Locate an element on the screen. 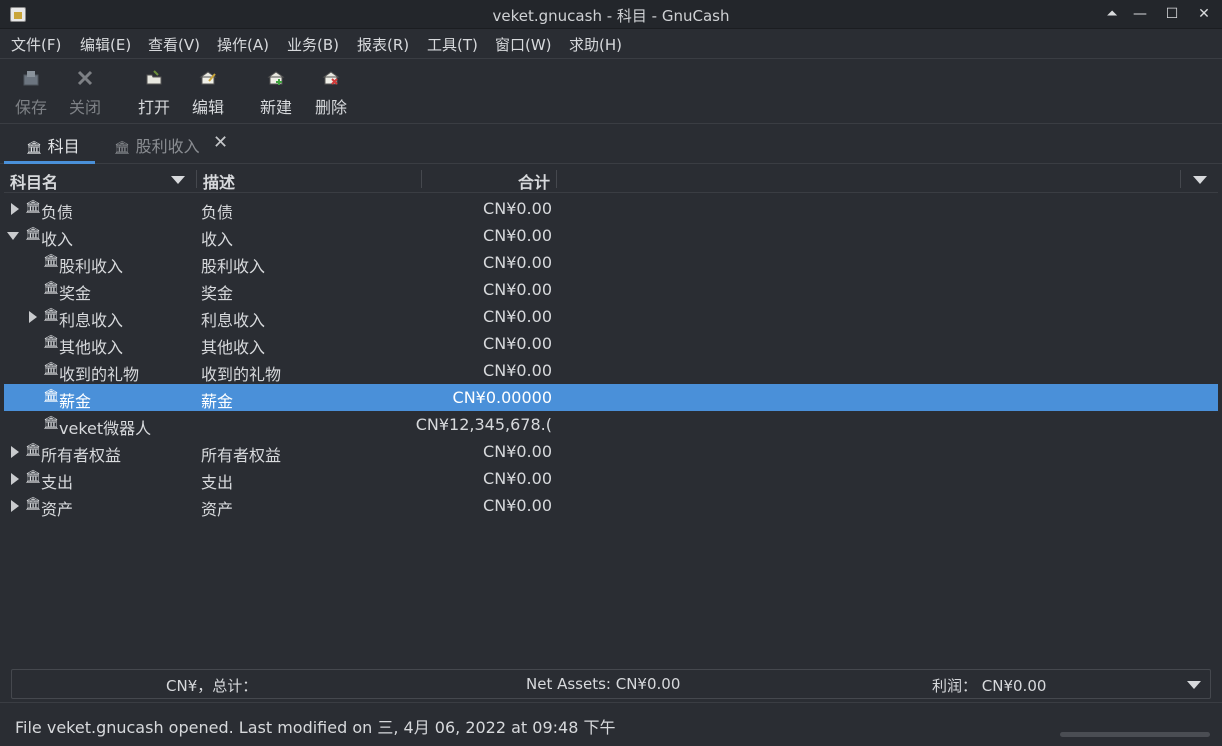 The image size is (1222, 746). close-tab-icon: ✕ is located at coordinates (220, 142).